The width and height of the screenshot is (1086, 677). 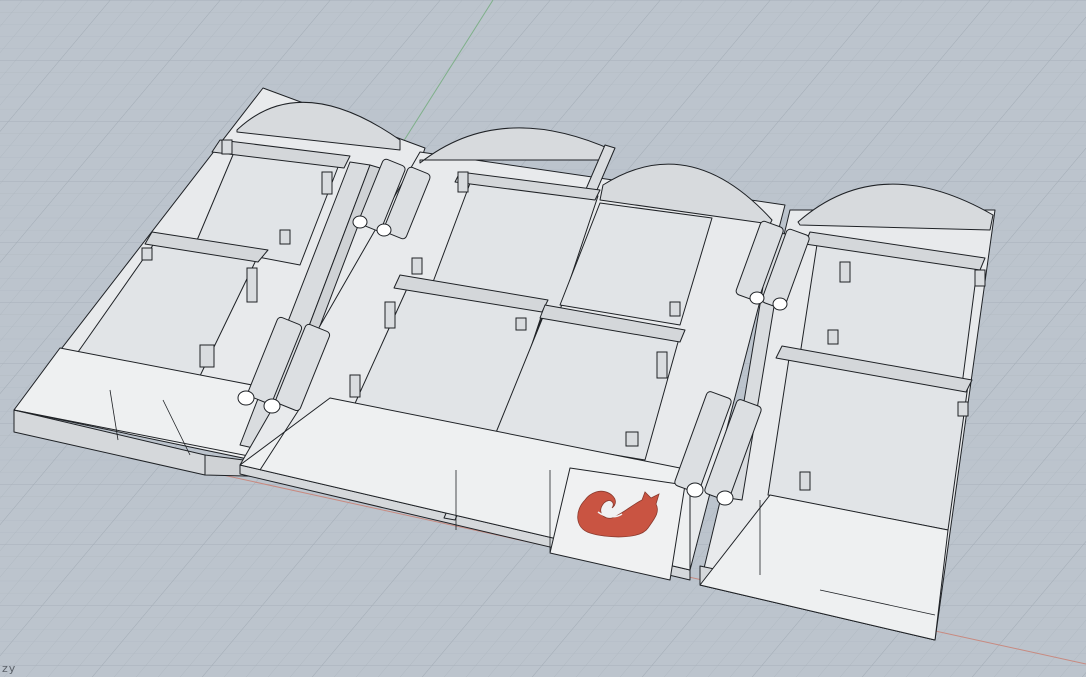 I want to click on projection-label: zy, so click(x=9, y=668).